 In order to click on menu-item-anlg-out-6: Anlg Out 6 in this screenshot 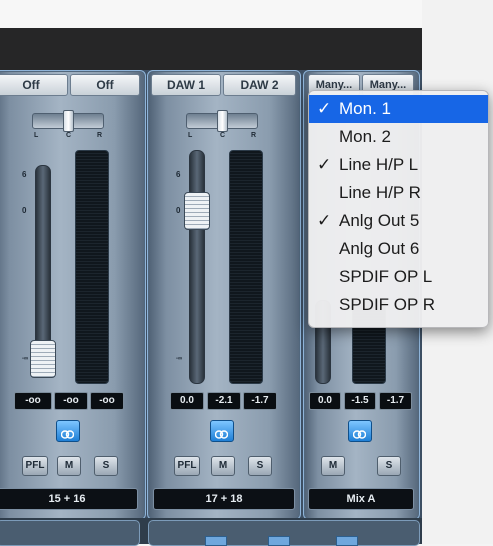, I will do `click(398, 249)`.